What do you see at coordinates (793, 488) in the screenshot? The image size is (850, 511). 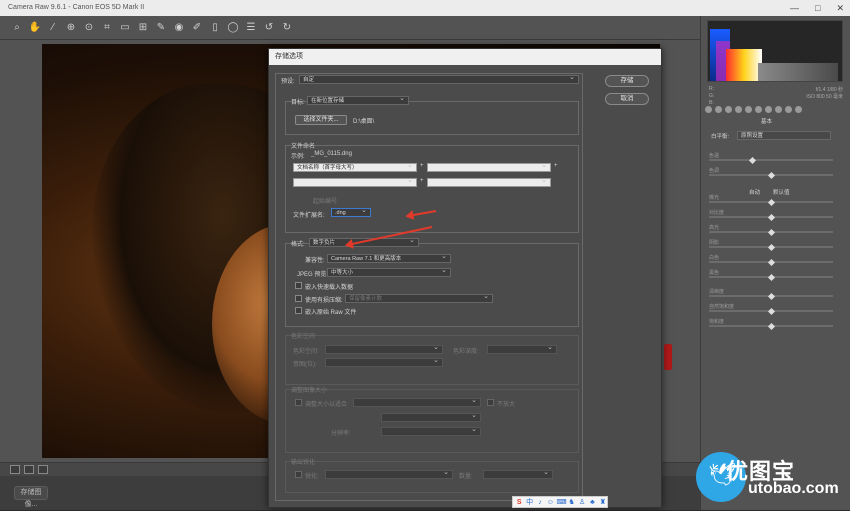 I see `logo-en: utobao.com` at bounding box center [793, 488].